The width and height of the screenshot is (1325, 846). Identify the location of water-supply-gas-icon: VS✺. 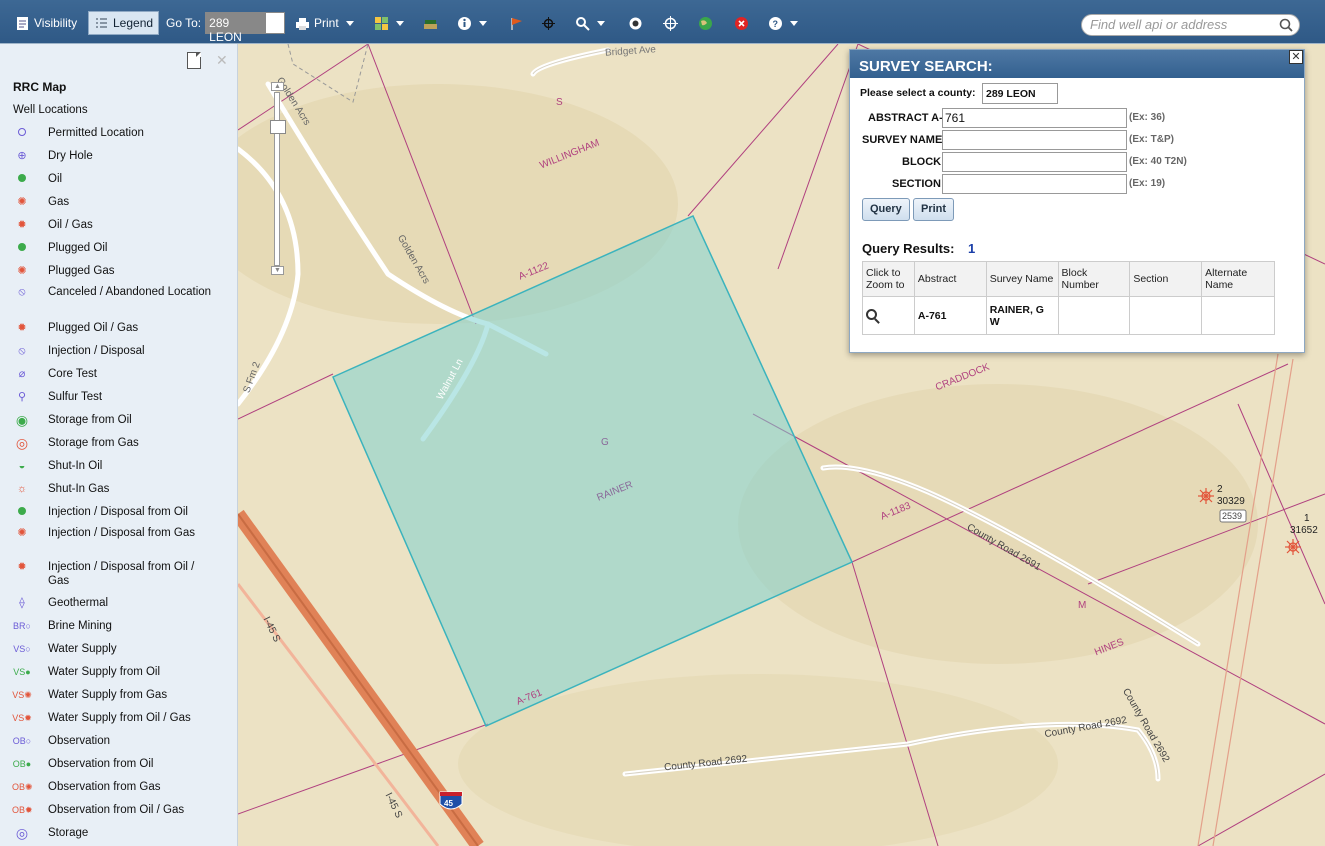
(22, 695).